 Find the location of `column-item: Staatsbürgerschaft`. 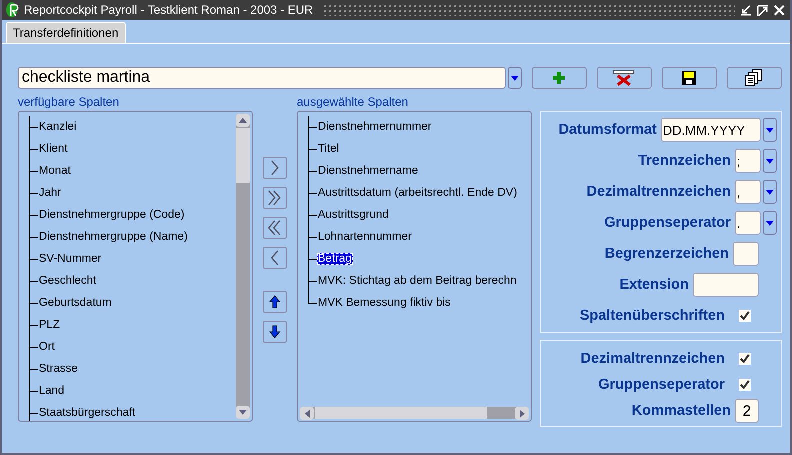

column-item: Staatsbürgerschaft is located at coordinates (87, 413).